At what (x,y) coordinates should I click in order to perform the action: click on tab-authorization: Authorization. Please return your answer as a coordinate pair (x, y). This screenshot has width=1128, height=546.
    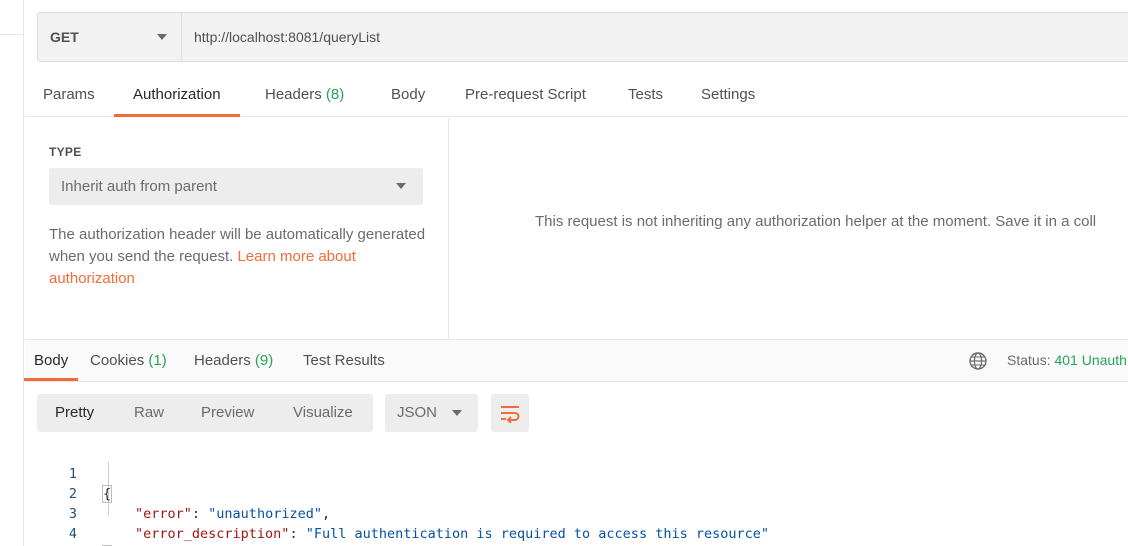
    Looking at the image, I should click on (177, 96).